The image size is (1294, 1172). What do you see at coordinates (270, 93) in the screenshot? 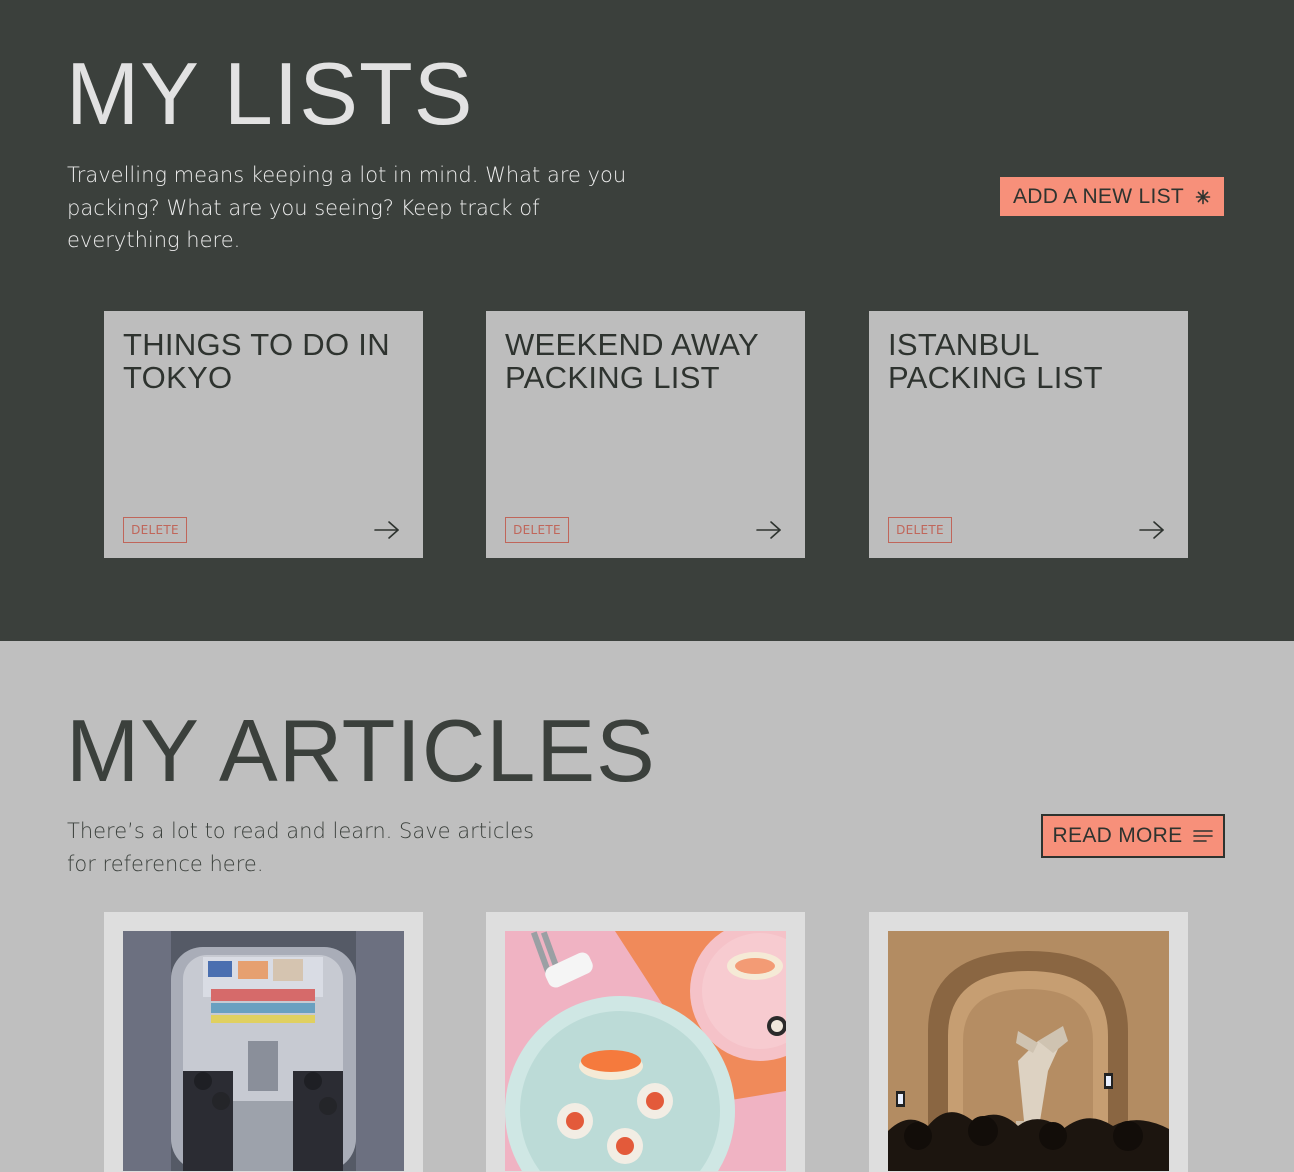
I see `lists-heading: MY LISTS` at bounding box center [270, 93].